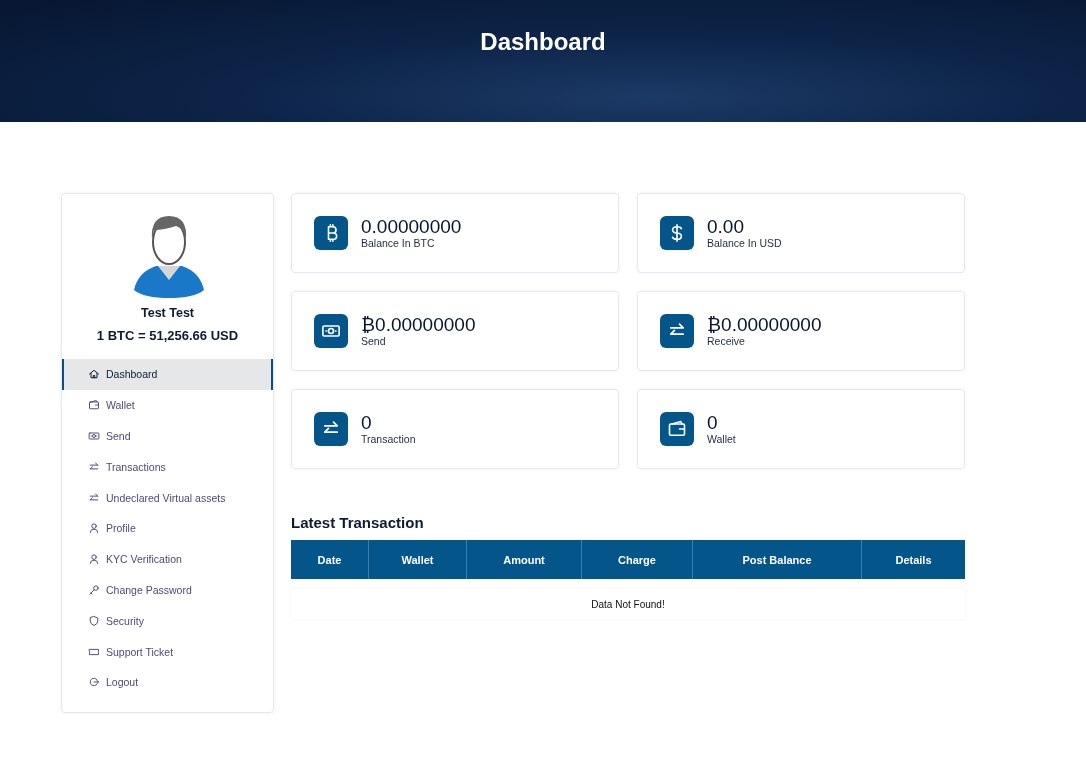  I want to click on sidebar-item: Wallet, so click(167, 405).